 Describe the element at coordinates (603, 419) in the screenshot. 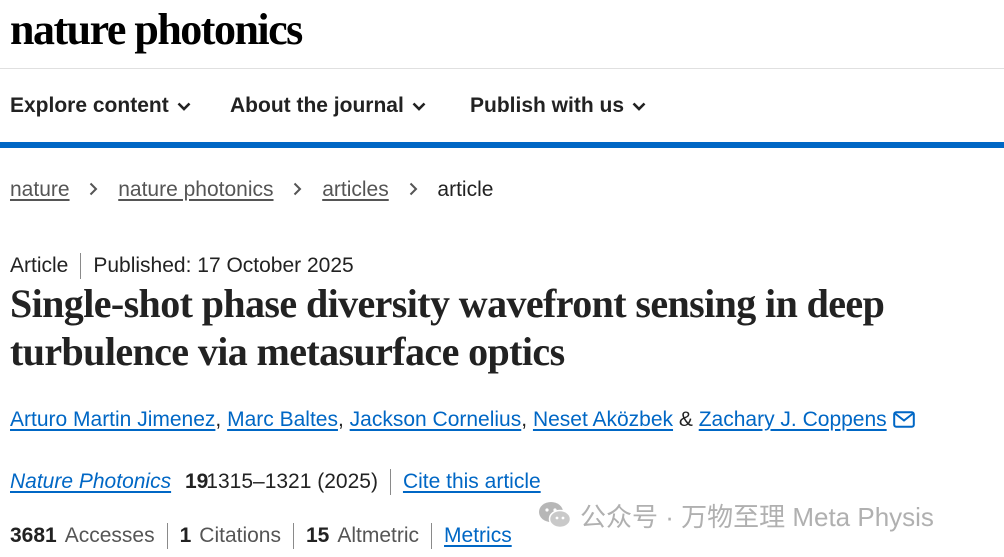

I see `author-link: Neset Akӧzbek` at that location.